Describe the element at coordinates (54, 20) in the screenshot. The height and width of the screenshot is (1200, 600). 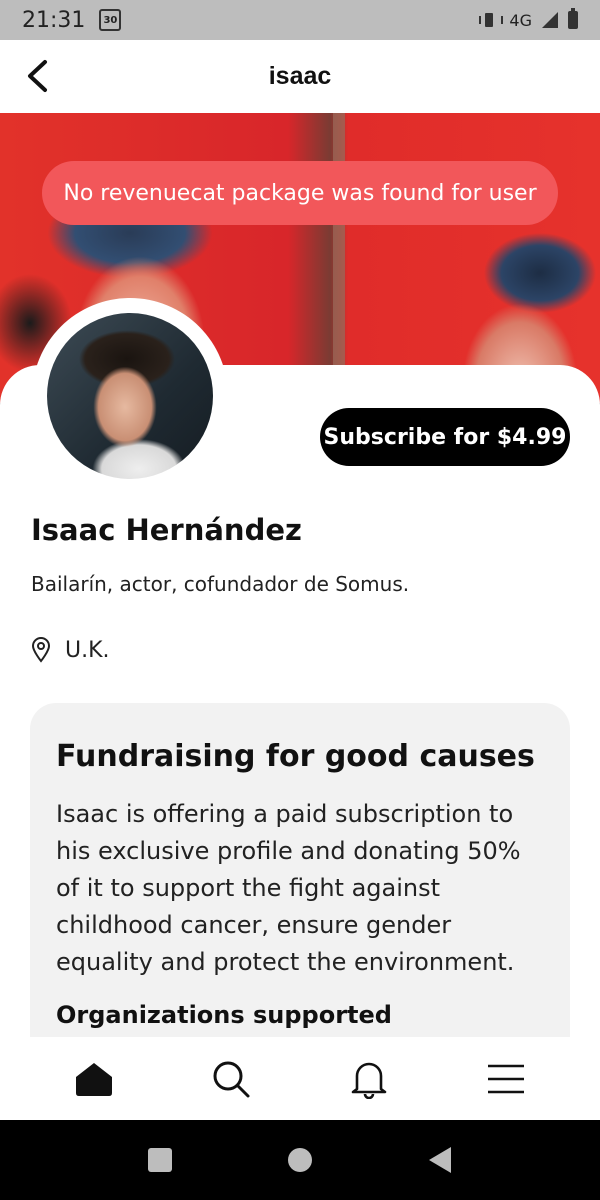
I see `status-time: 21:31` at that location.